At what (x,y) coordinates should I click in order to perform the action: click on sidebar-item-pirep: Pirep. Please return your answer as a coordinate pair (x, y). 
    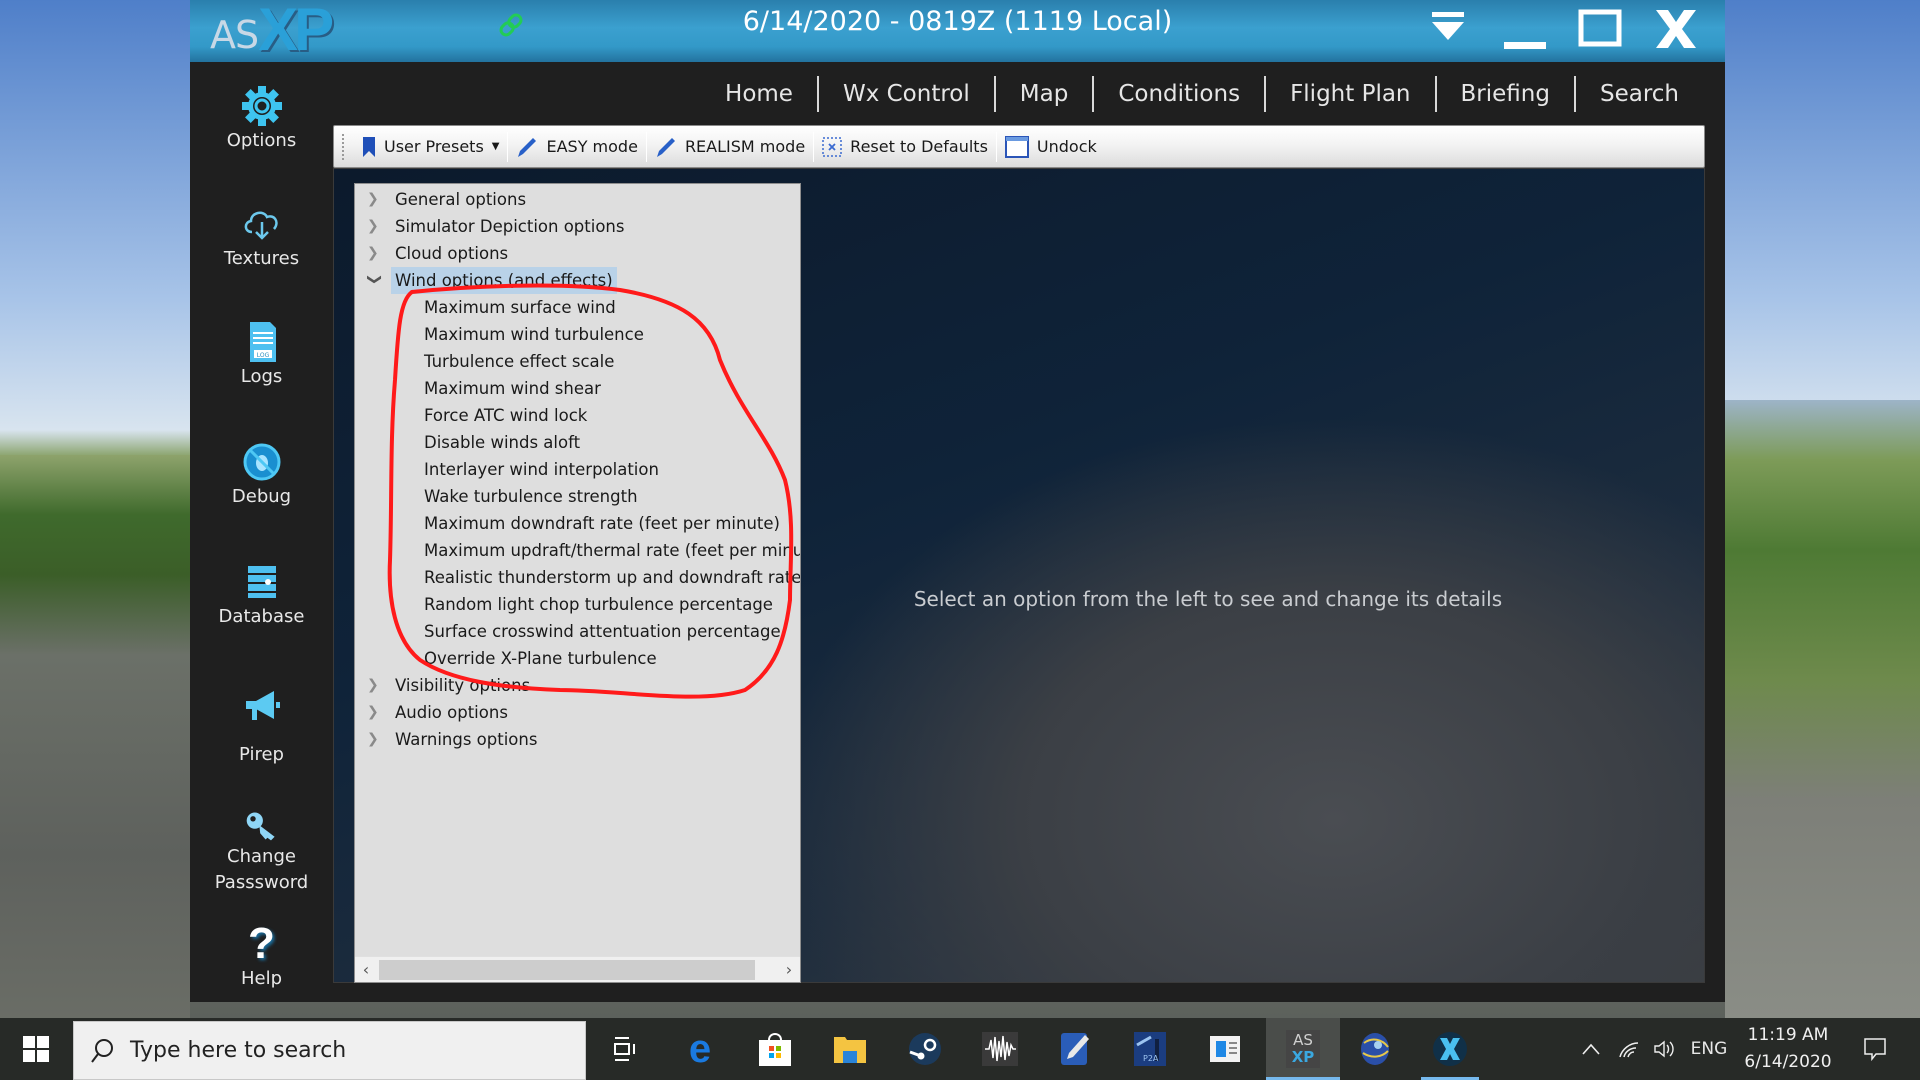
    Looking at the image, I should click on (261, 726).